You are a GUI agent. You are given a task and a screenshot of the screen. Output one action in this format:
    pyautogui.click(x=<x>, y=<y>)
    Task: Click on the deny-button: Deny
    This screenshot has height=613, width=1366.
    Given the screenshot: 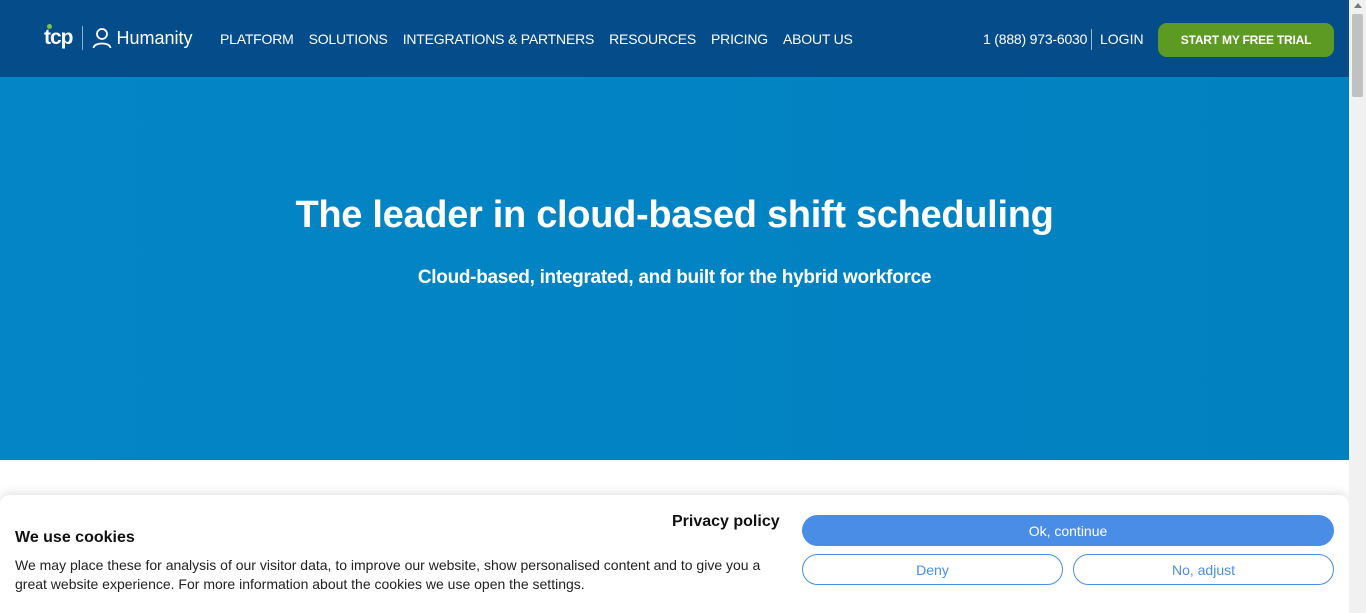 What is the action you would take?
    pyautogui.click(x=932, y=569)
    